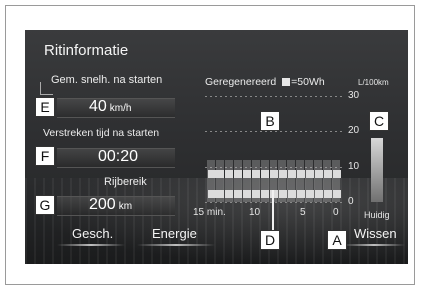 The height and width of the screenshot is (291, 422). What do you see at coordinates (255, 212) in the screenshot?
I see `x-tick-label: 10` at bounding box center [255, 212].